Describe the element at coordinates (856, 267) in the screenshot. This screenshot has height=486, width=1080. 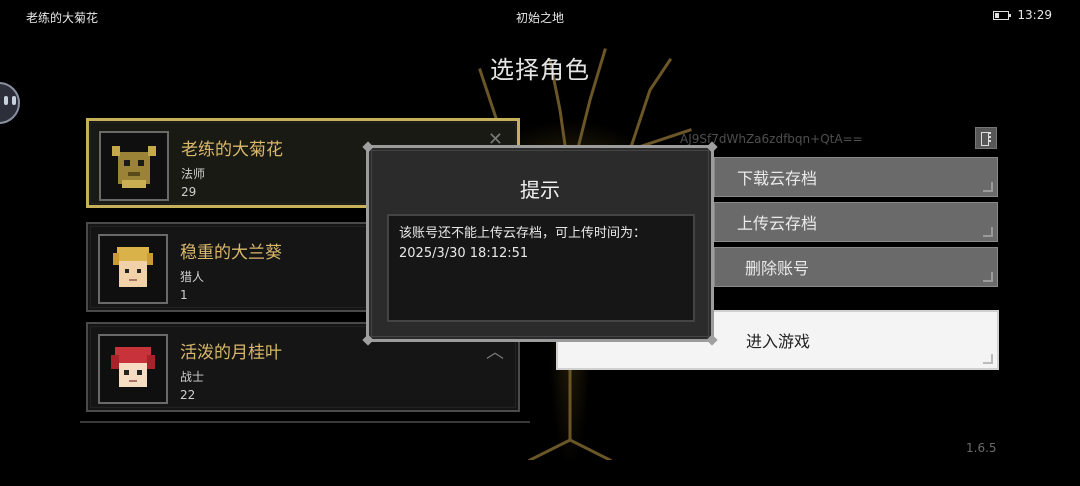
I see `delete-account-button: 删除账号` at that location.